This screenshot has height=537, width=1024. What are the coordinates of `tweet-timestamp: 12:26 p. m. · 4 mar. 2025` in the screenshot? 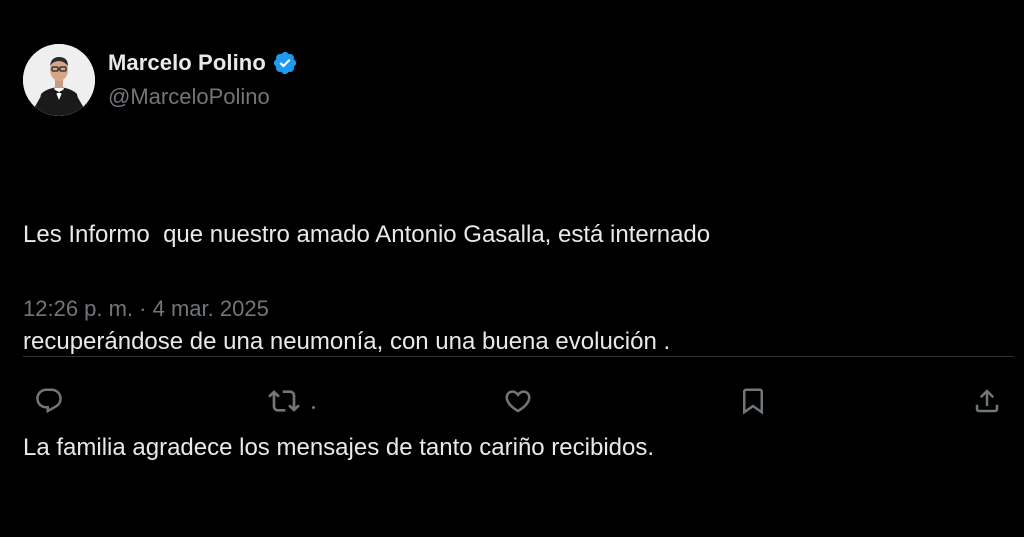 It's located at (146, 309).